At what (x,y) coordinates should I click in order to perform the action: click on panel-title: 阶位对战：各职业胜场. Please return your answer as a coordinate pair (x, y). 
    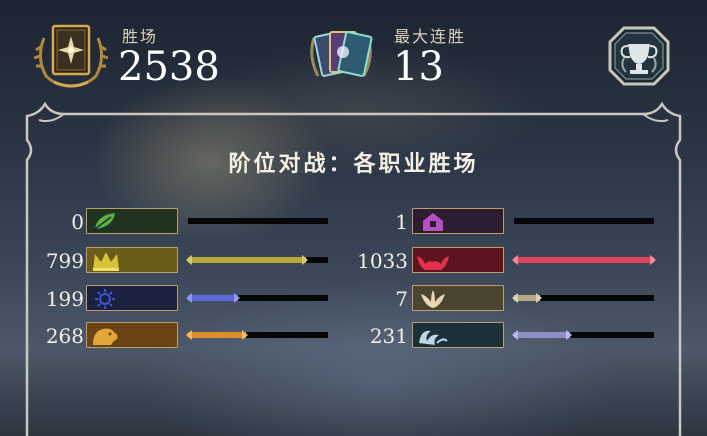
    Looking at the image, I should click on (353, 164).